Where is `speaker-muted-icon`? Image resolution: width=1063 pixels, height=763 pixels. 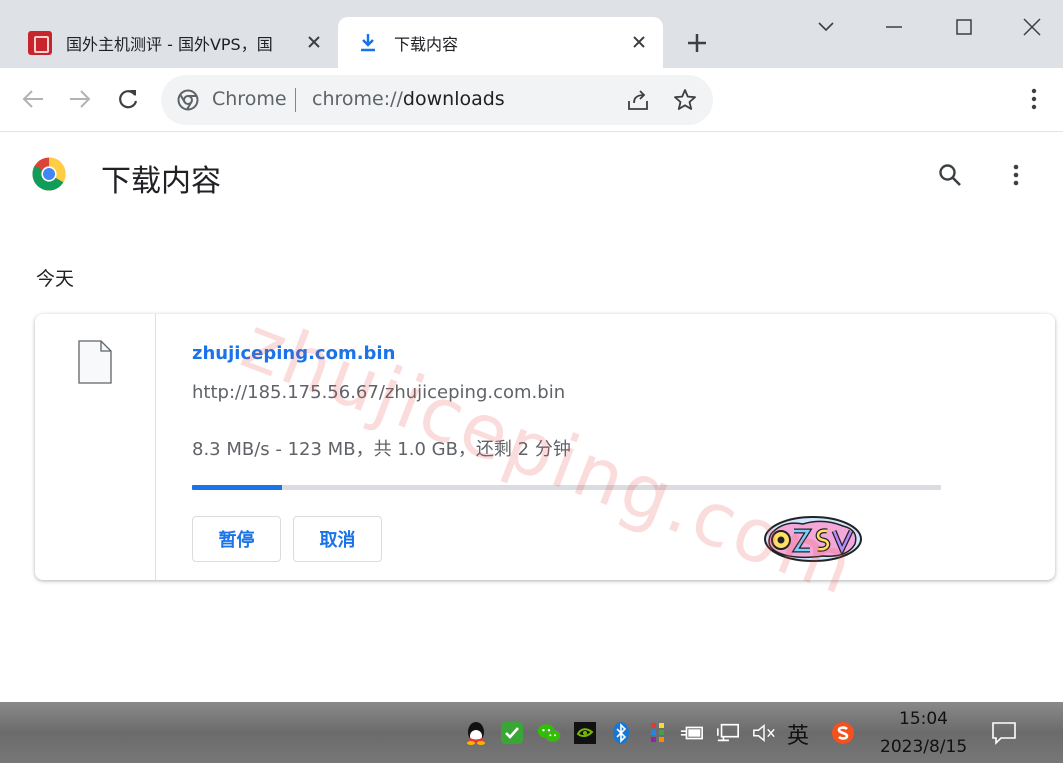
speaker-muted-icon is located at coordinates (764, 733).